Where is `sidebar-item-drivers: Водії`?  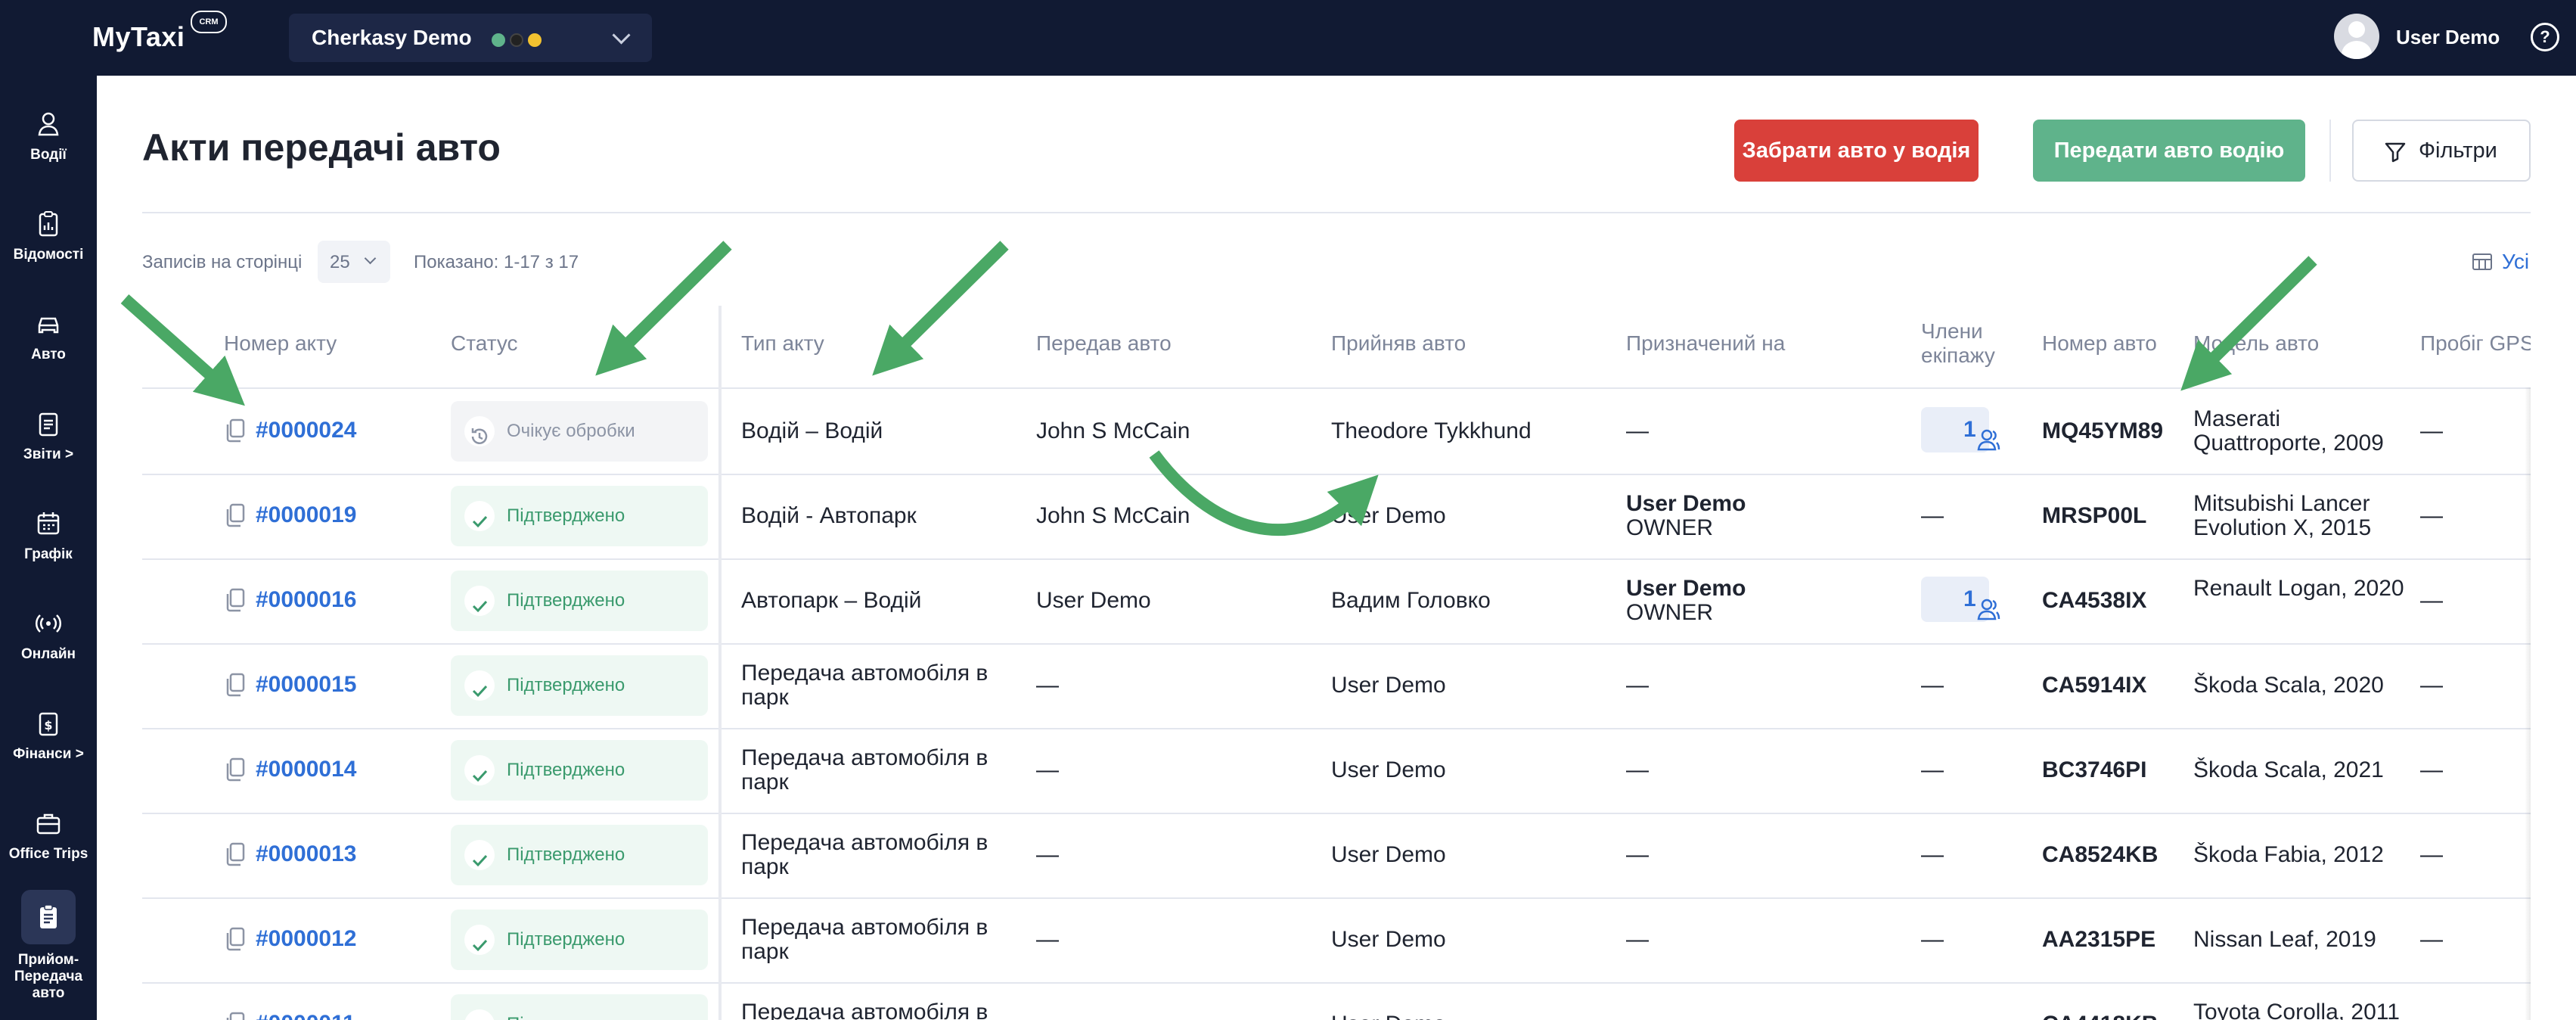
sidebar-item-drivers: Водії is located at coordinates (48, 136).